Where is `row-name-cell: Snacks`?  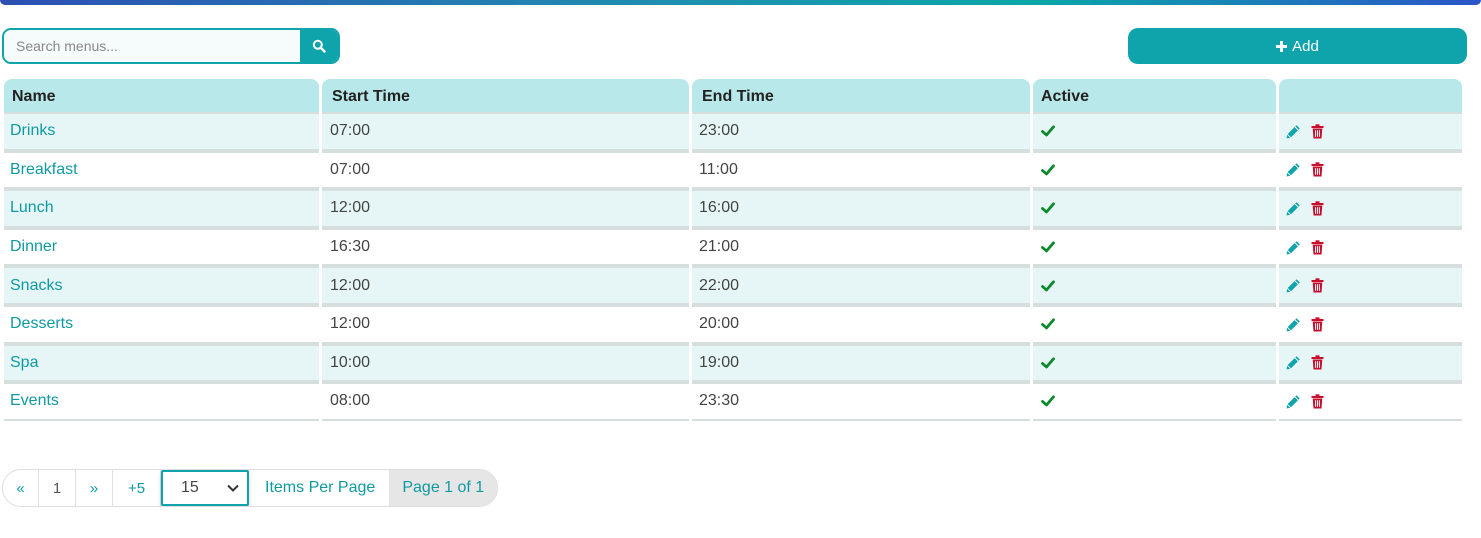
row-name-cell: Snacks is located at coordinates (161, 285).